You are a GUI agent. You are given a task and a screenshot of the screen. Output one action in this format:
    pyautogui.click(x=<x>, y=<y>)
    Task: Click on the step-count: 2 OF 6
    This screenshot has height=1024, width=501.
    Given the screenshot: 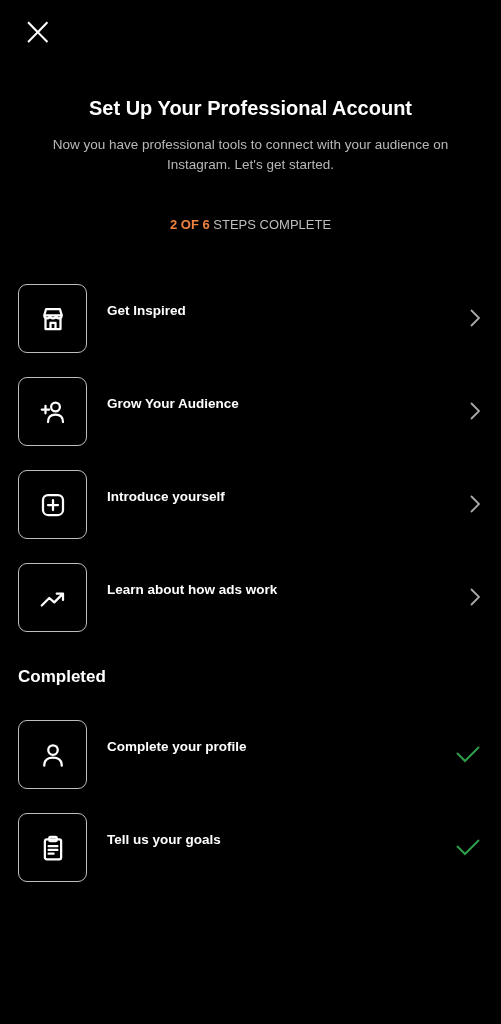 What is the action you would take?
    pyautogui.click(x=189, y=224)
    